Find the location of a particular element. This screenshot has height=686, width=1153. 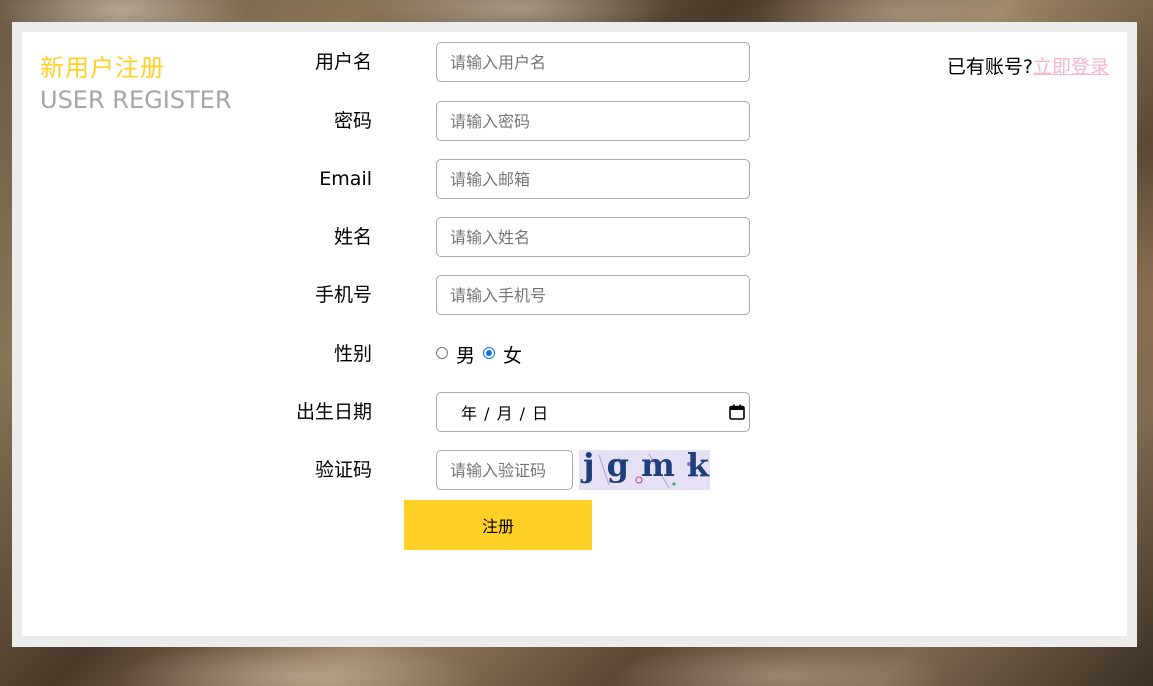

name-row: 姓名 is located at coordinates (402, 237).